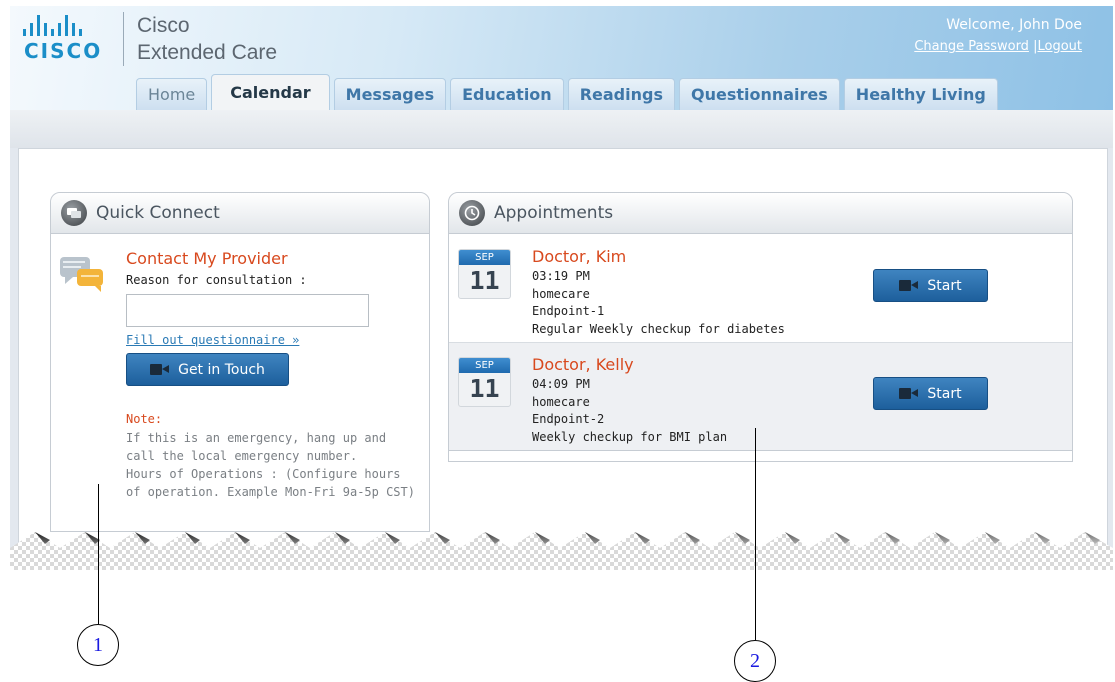 This screenshot has height=682, width=1115. Describe the element at coordinates (207, 52) in the screenshot. I see `product-line-2: Extended Care` at that location.